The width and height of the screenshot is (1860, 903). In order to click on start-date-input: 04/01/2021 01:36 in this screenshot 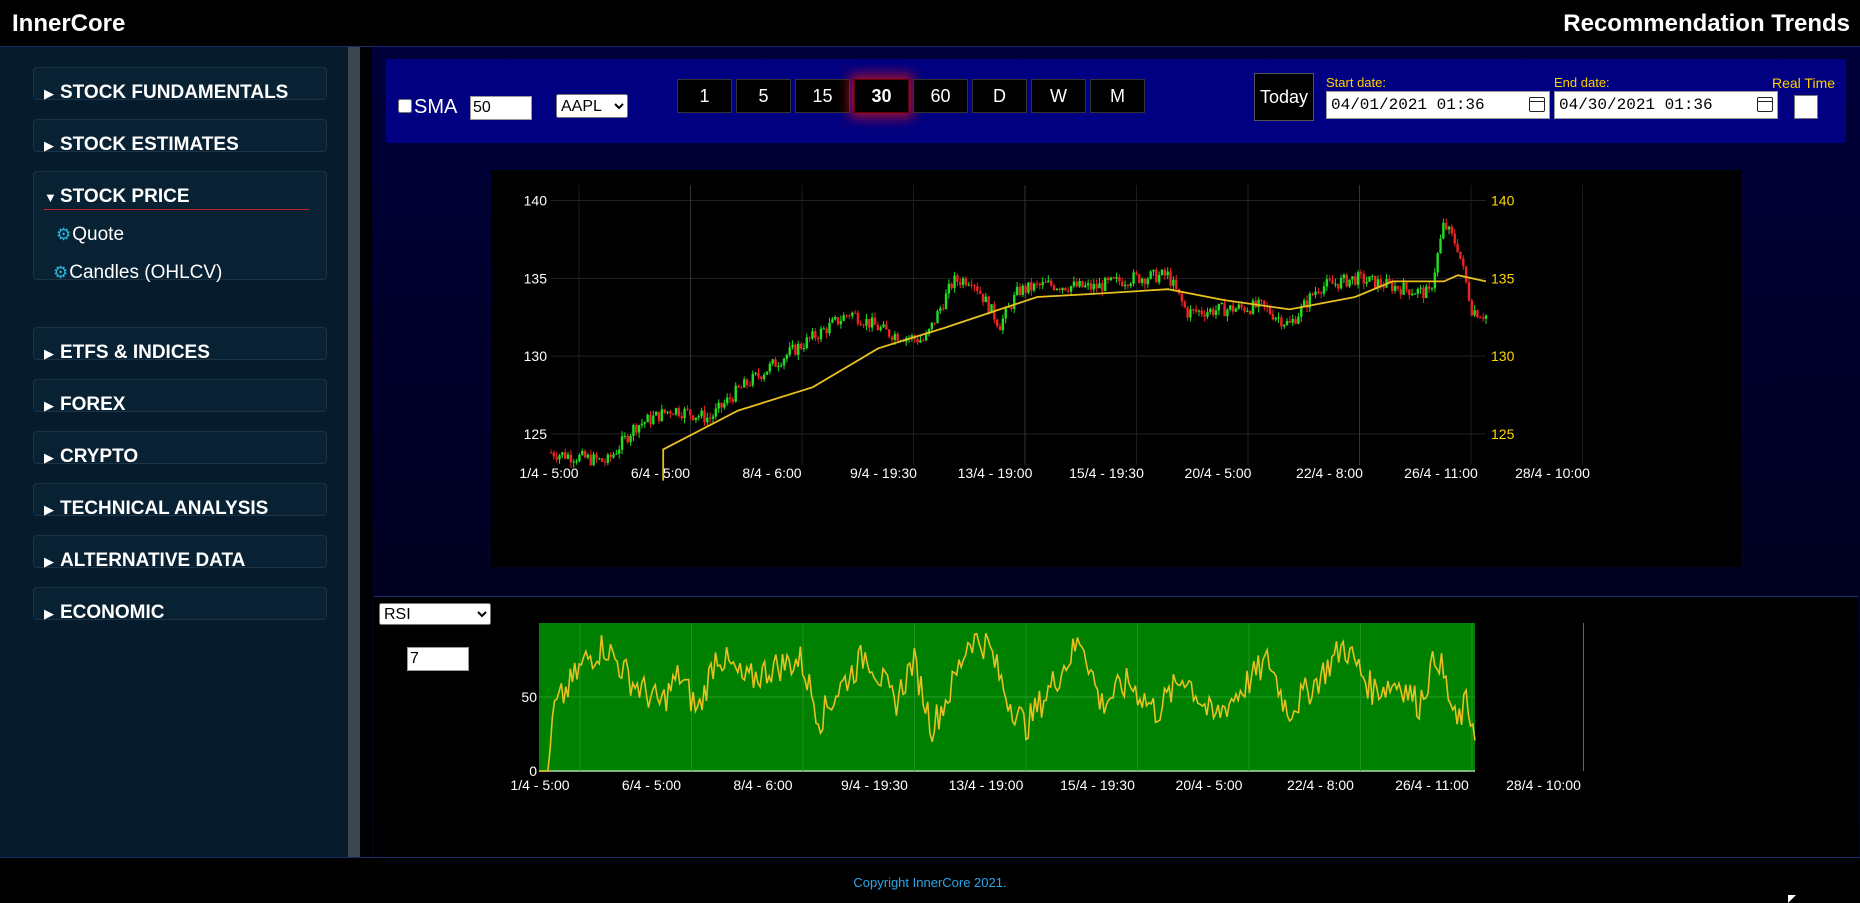, I will do `click(1438, 105)`.